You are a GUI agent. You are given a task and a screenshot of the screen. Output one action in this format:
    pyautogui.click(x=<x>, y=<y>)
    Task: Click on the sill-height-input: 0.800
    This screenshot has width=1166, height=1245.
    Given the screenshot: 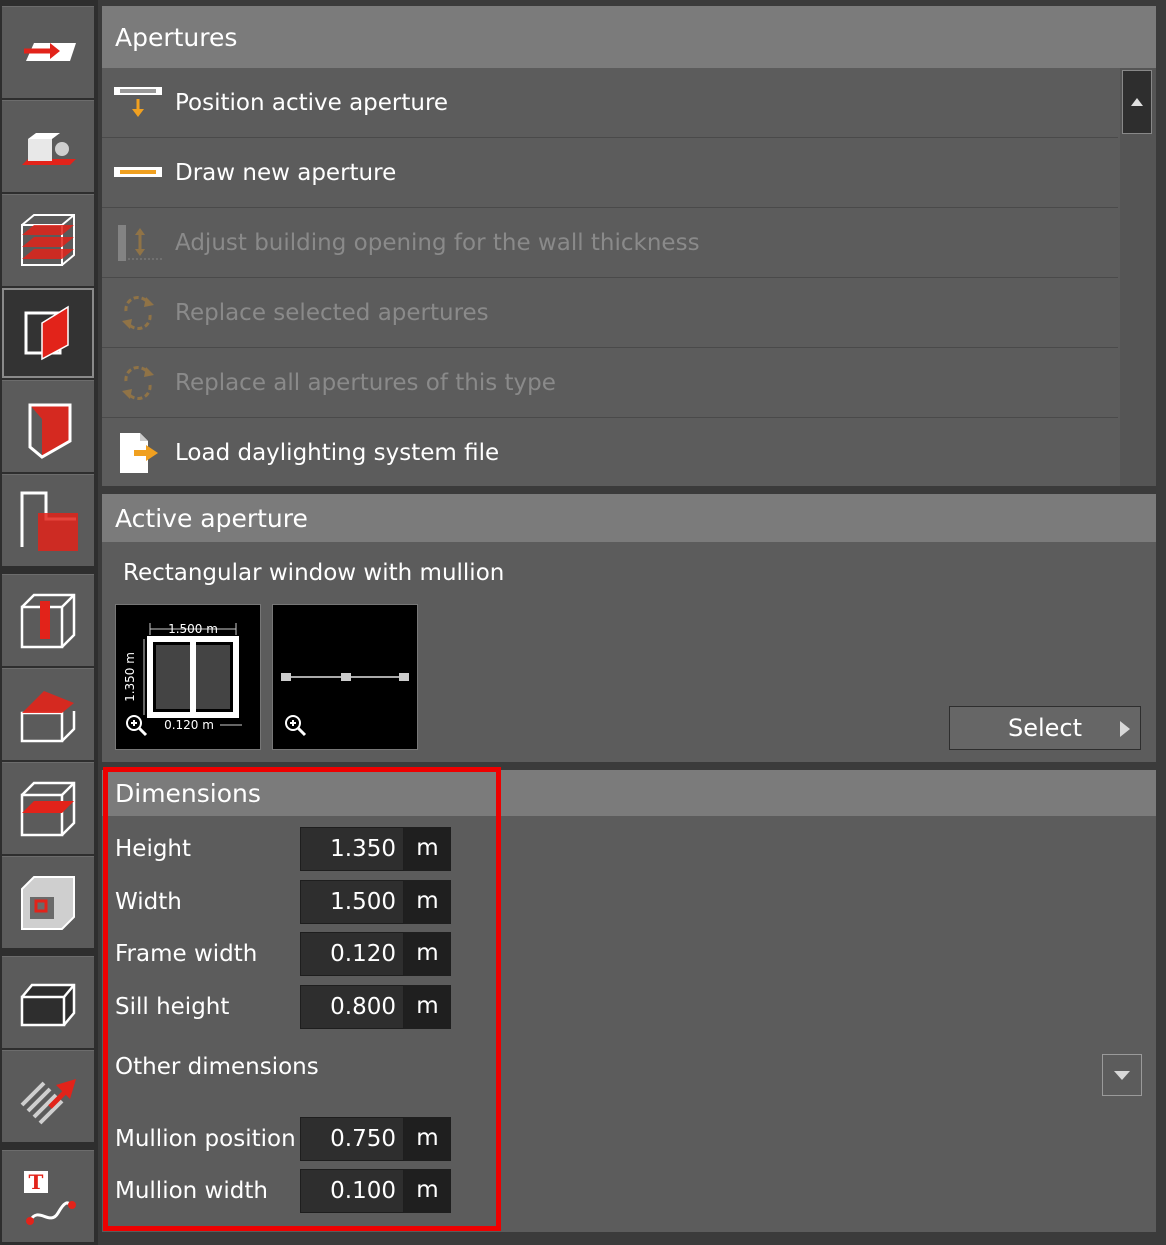 What is the action you would take?
    pyautogui.click(x=352, y=1007)
    